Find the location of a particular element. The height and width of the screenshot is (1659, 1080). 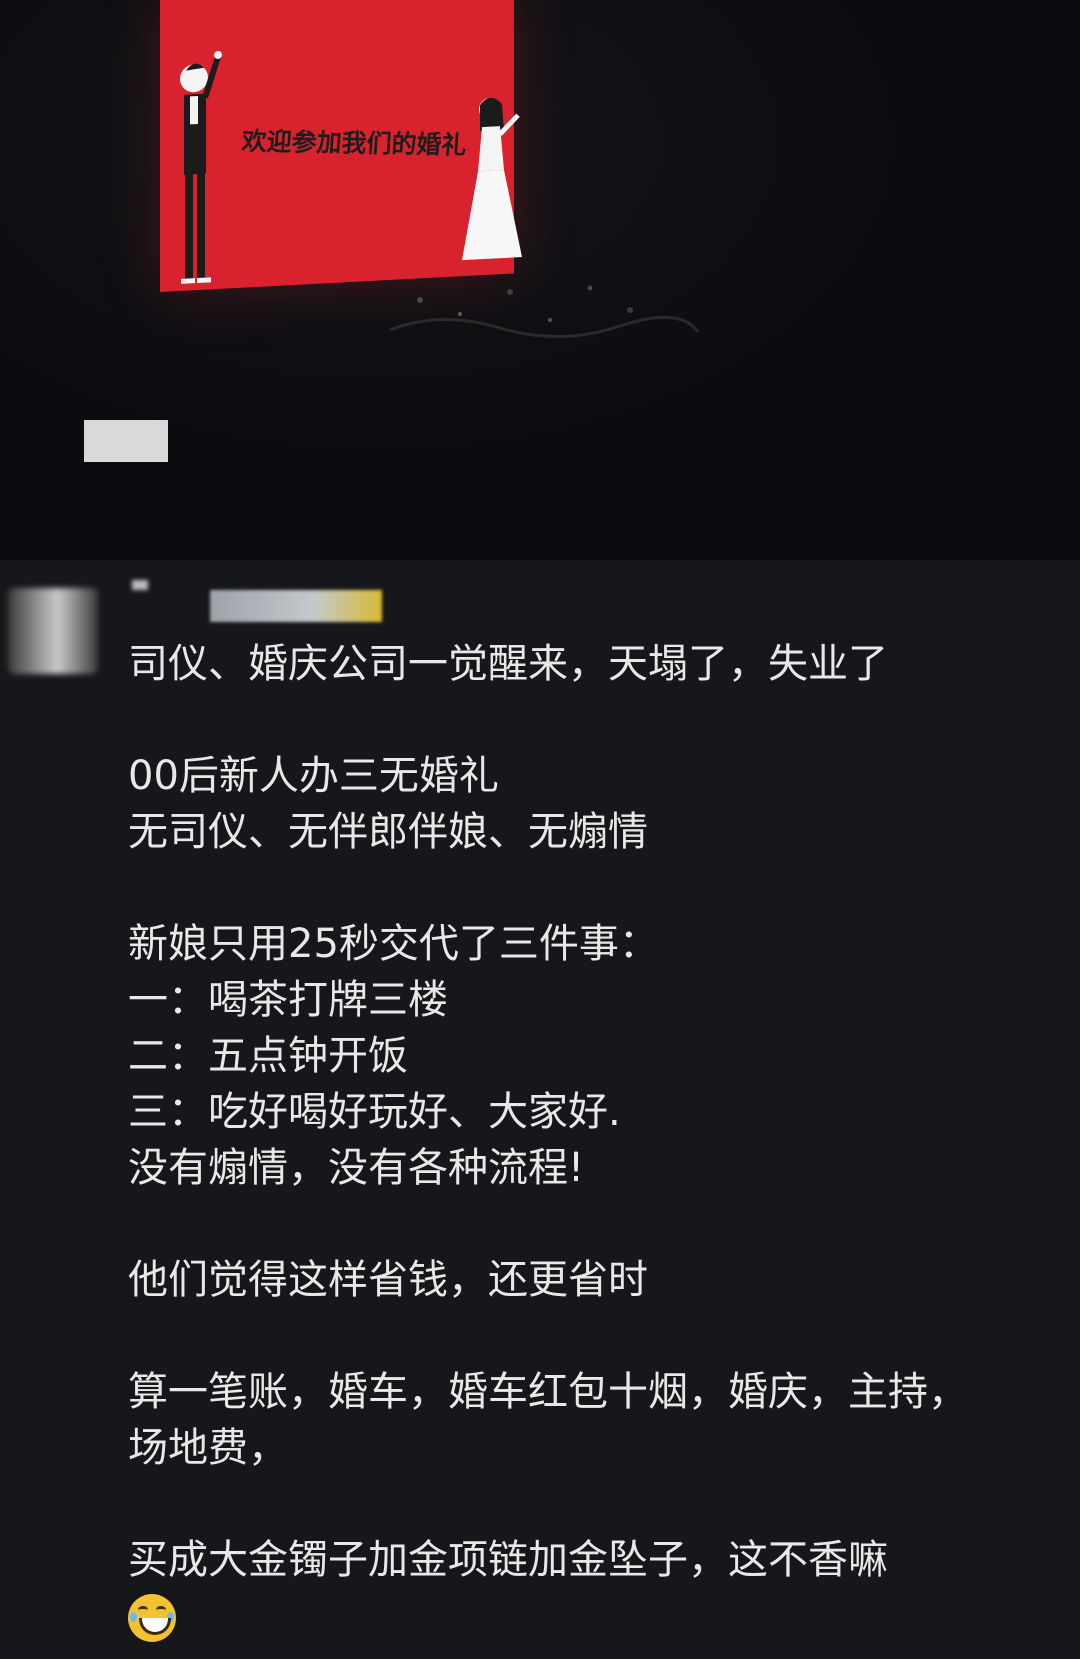

post-line: 他们觉得这样省钱，还更省时 is located at coordinates (388, 1280).